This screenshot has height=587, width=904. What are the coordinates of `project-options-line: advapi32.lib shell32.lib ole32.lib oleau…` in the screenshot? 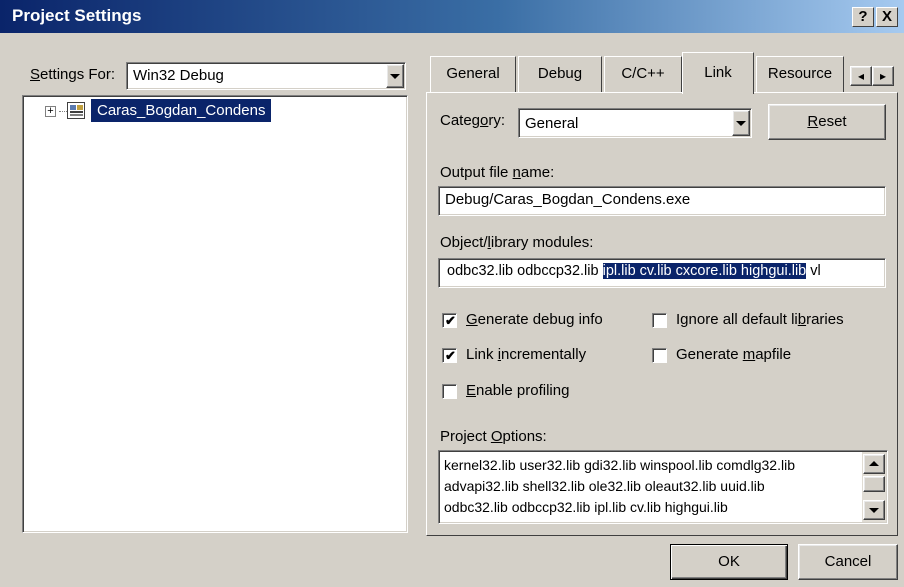 It's located at (604, 486).